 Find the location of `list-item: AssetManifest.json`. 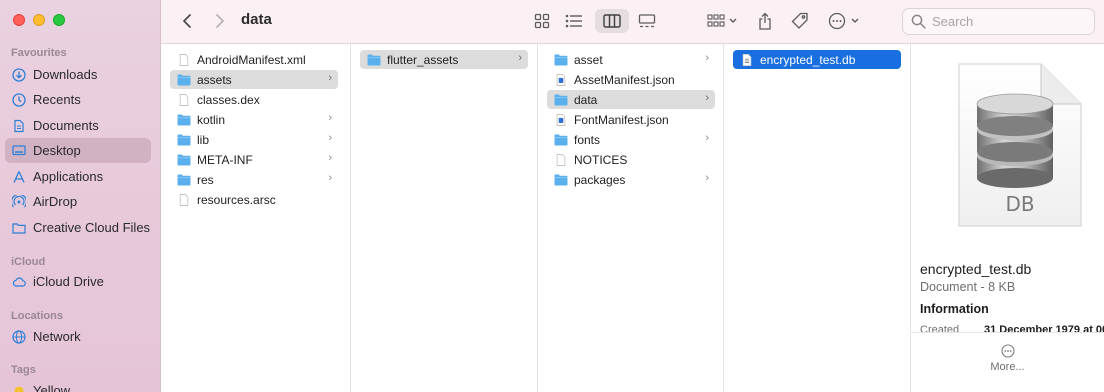

list-item: AssetManifest.json is located at coordinates (631, 79).